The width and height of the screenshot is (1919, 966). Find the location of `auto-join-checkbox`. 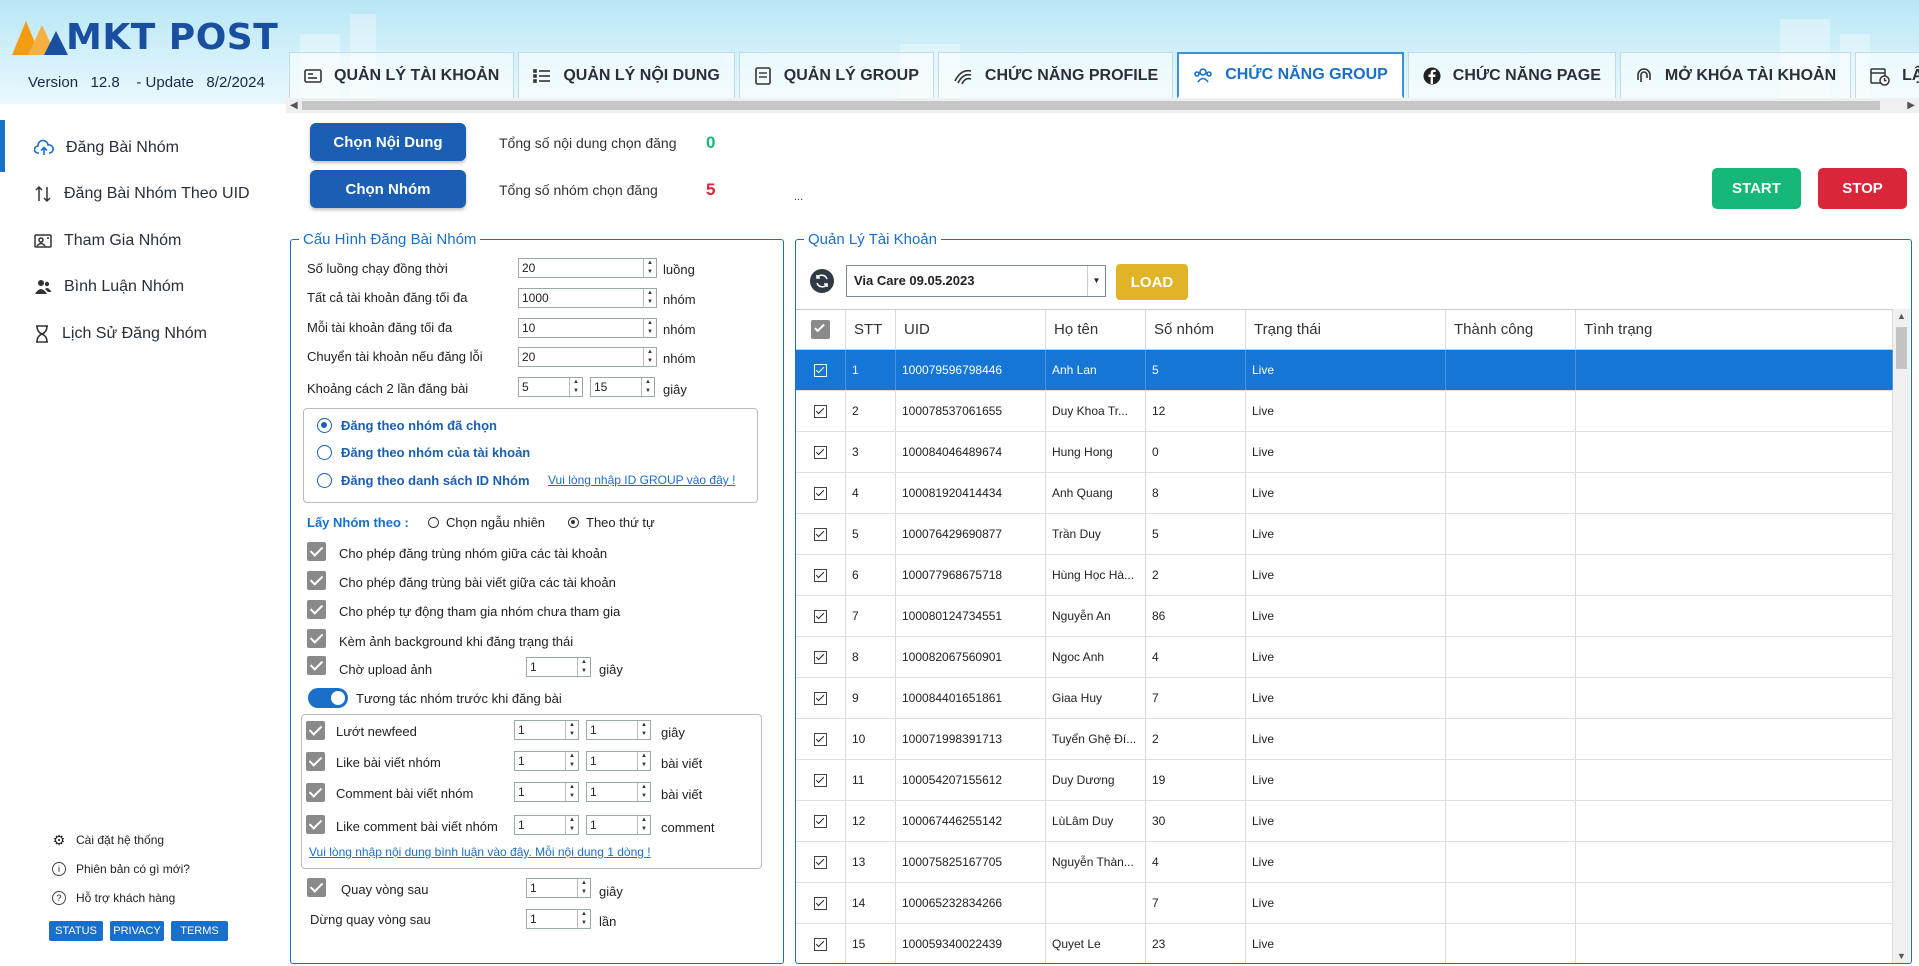

auto-join-checkbox is located at coordinates (316, 609).